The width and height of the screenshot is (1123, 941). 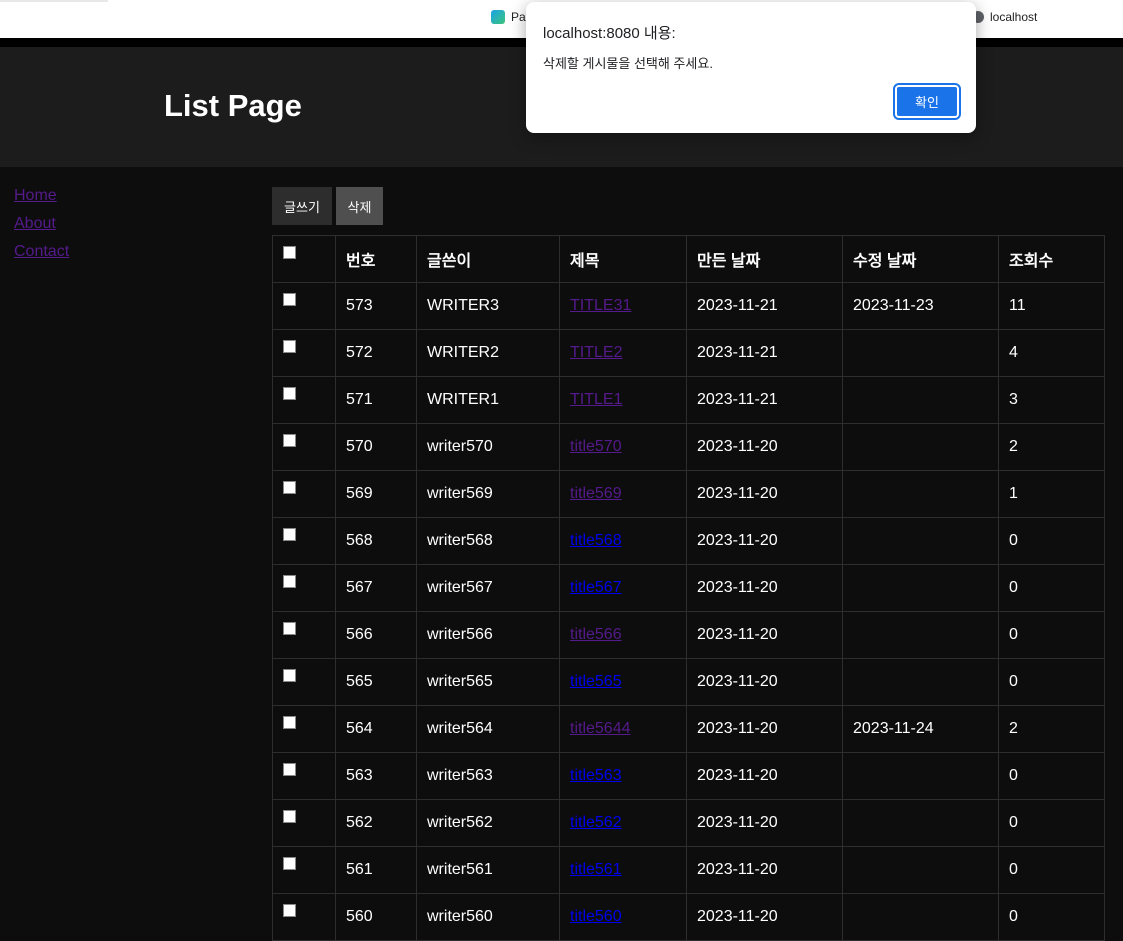 What do you see at coordinates (488, 353) in the screenshot?
I see `cell-writer: WRITER2` at bounding box center [488, 353].